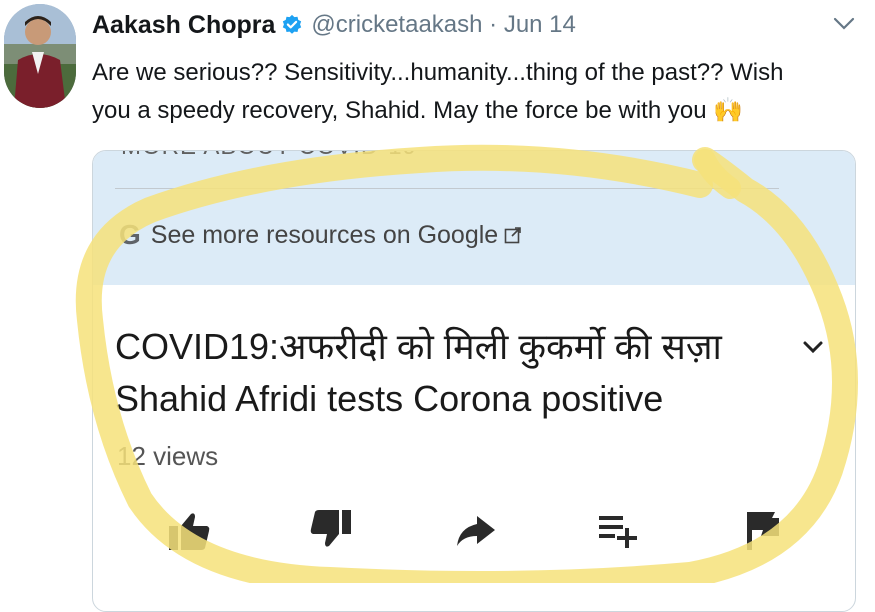 This screenshot has width=875, height=612. Describe the element at coordinates (130, 234) in the screenshot. I see `google-g-icon: G` at that location.